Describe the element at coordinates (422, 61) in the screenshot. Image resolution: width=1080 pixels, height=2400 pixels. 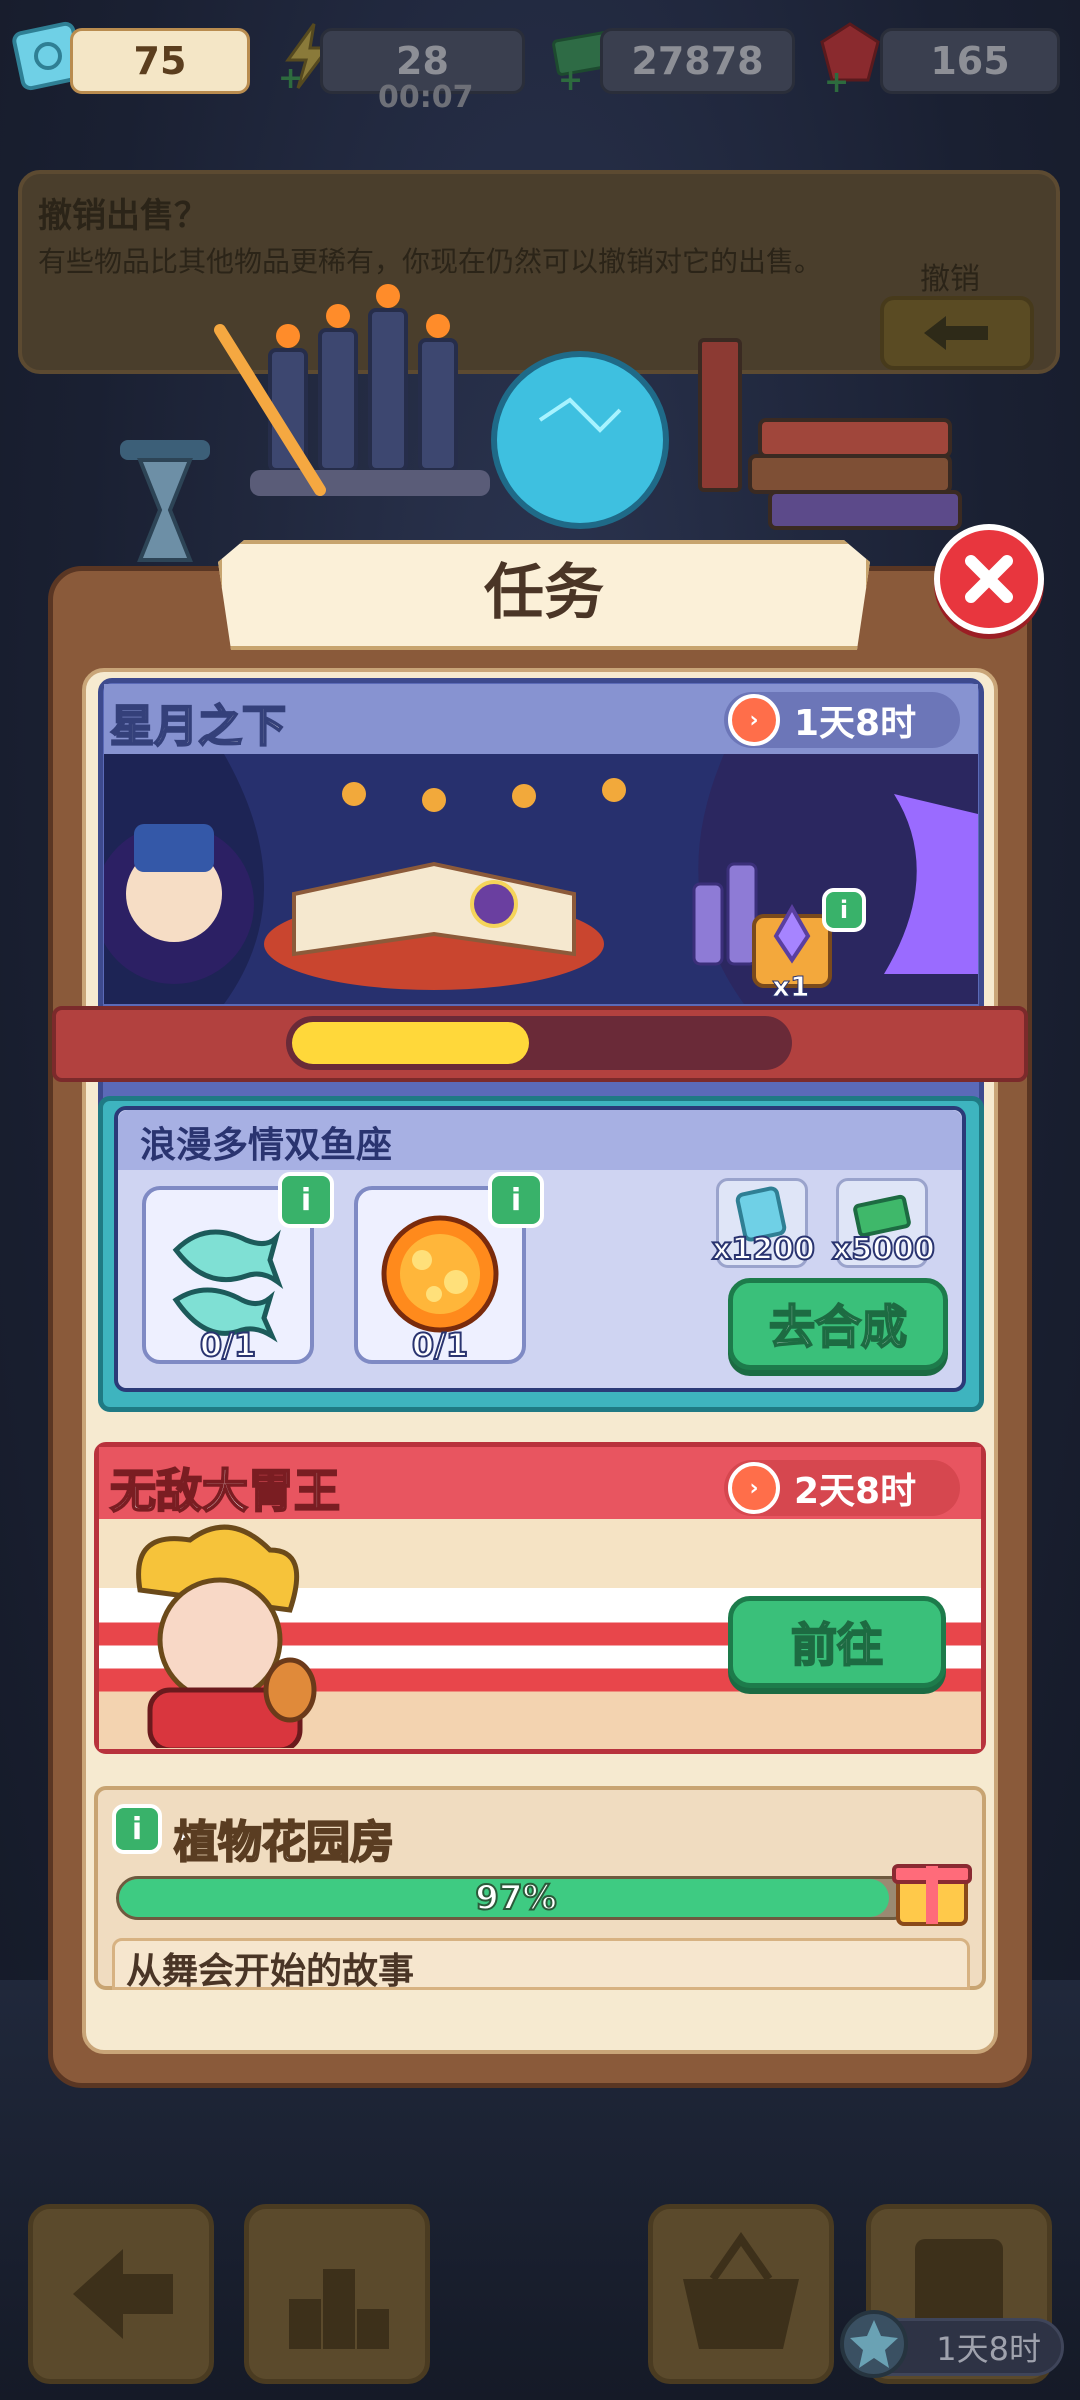
I see `energy-count: 28` at that location.